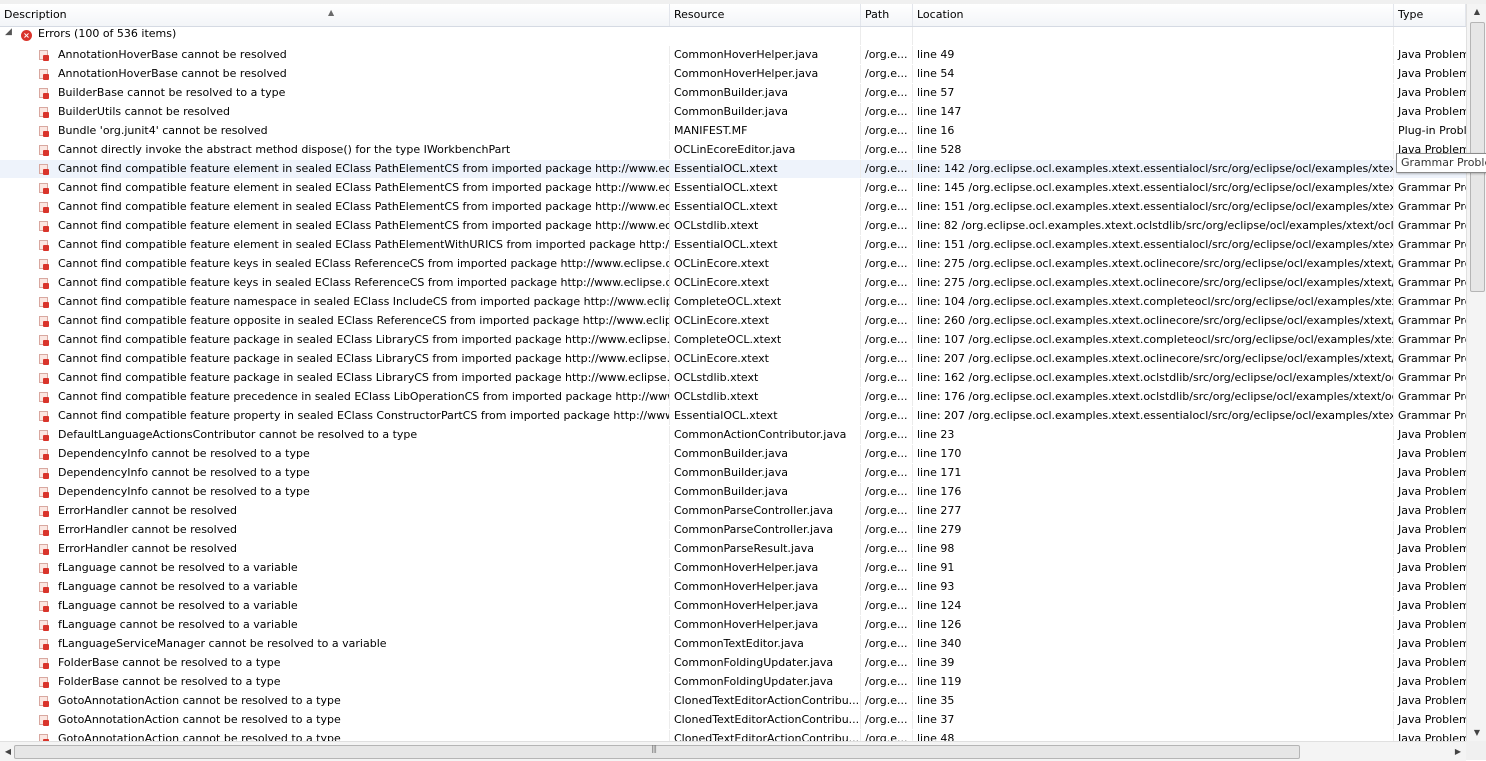 This screenshot has width=1486, height=761. I want to click on scroll-up-icon: ▲, so click(1476, 12).